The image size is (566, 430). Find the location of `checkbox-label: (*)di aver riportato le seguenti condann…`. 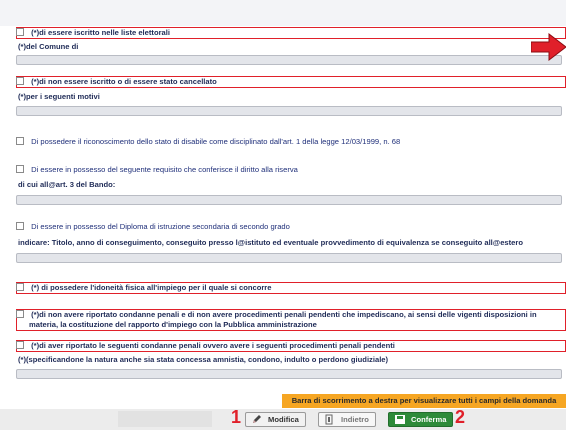

checkbox-label: (*)di aver riportato le seguenti condann… is located at coordinates (213, 345).